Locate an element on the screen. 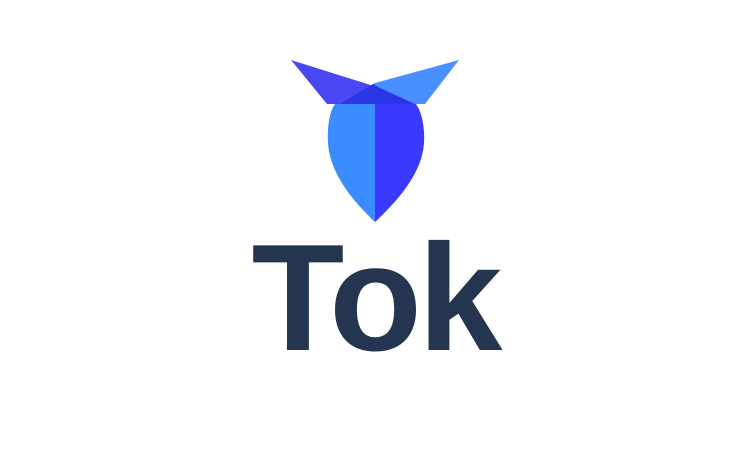 This screenshot has width=750, height=450. brand-wordmark: Tok is located at coordinates (377, 298).